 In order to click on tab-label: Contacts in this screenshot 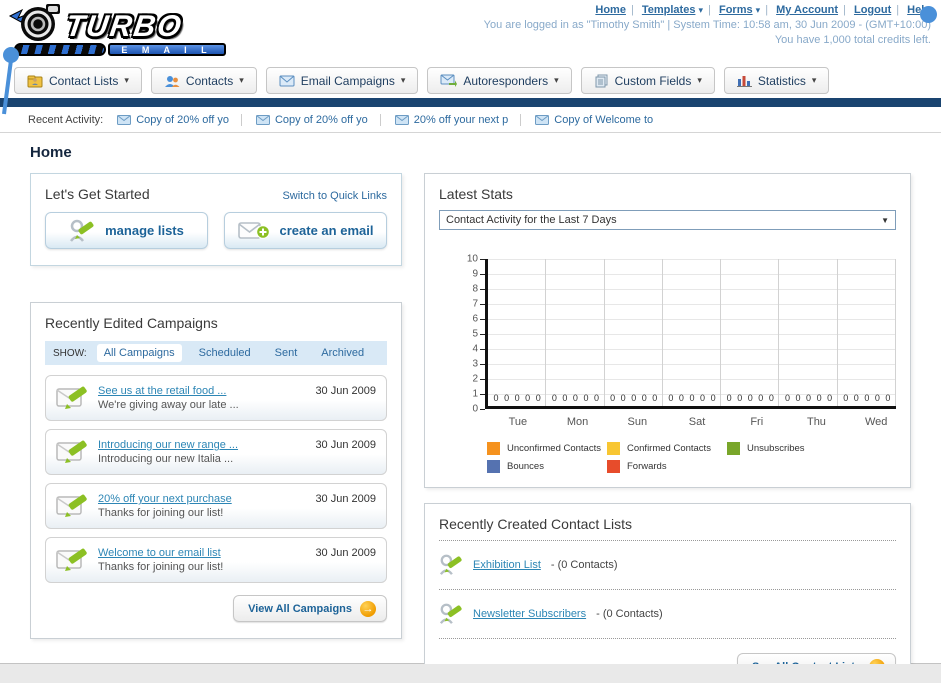, I will do `click(209, 80)`.